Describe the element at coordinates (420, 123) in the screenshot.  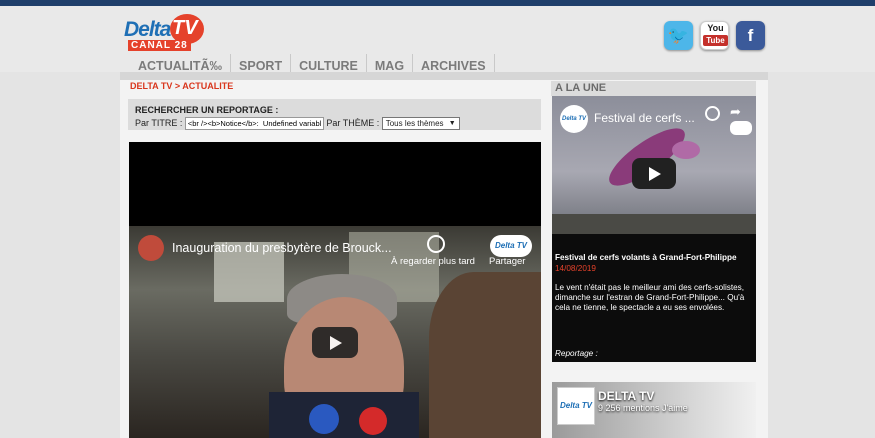
I see `theme-select: Tous les thèmes ▼` at that location.